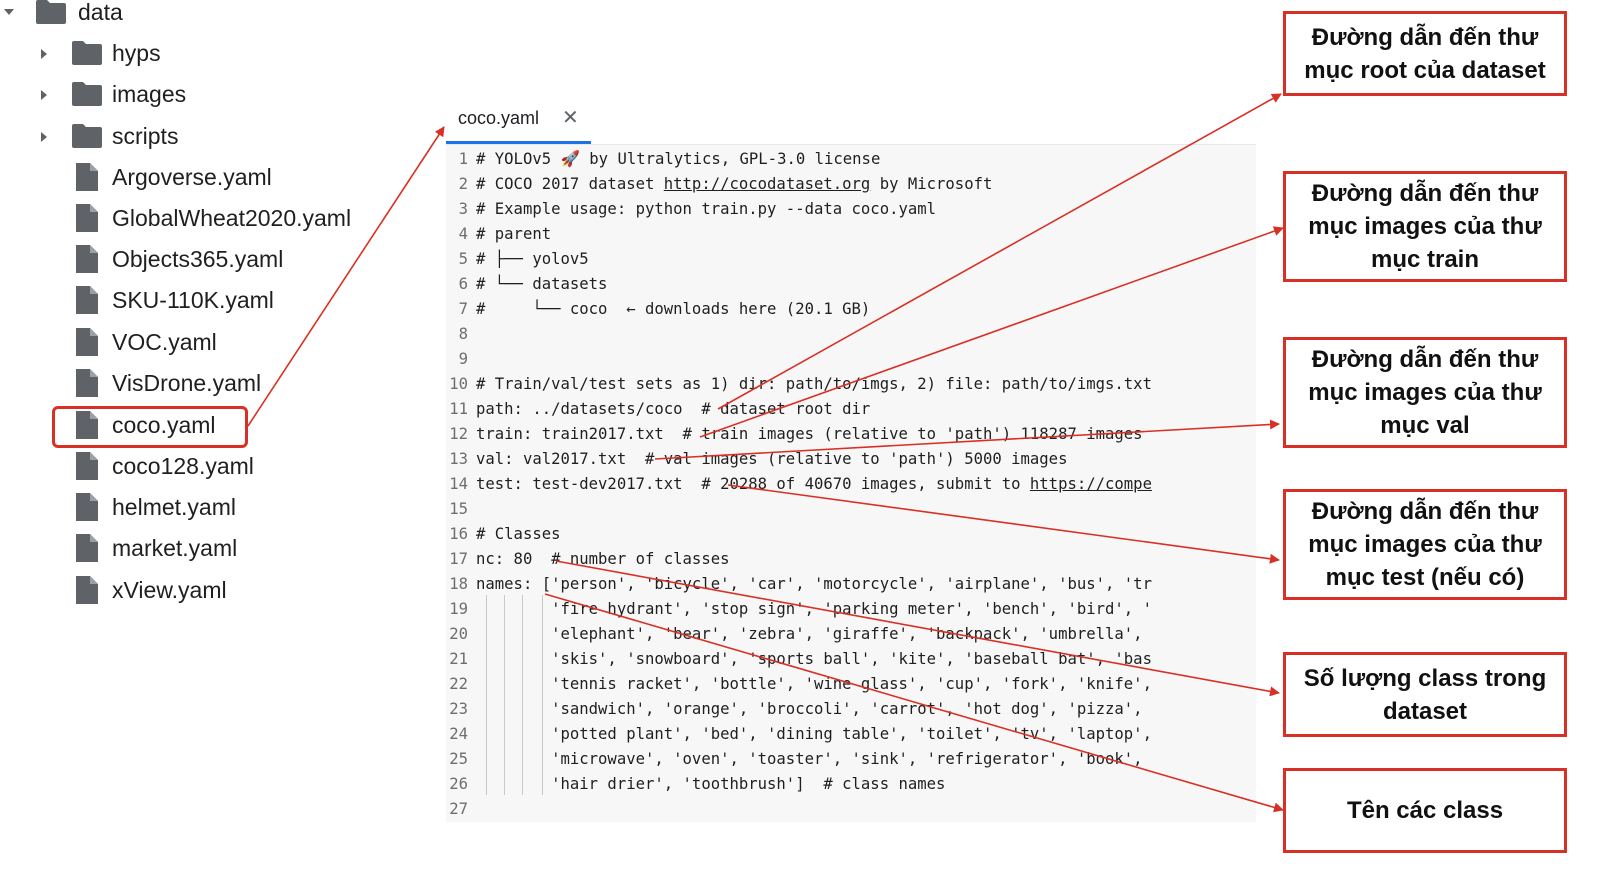 This screenshot has height=880, width=1617. What do you see at coordinates (164, 342) in the screenshot?
I see `tree-file-label: VOC.yaml` at bounding box center [164, 342].